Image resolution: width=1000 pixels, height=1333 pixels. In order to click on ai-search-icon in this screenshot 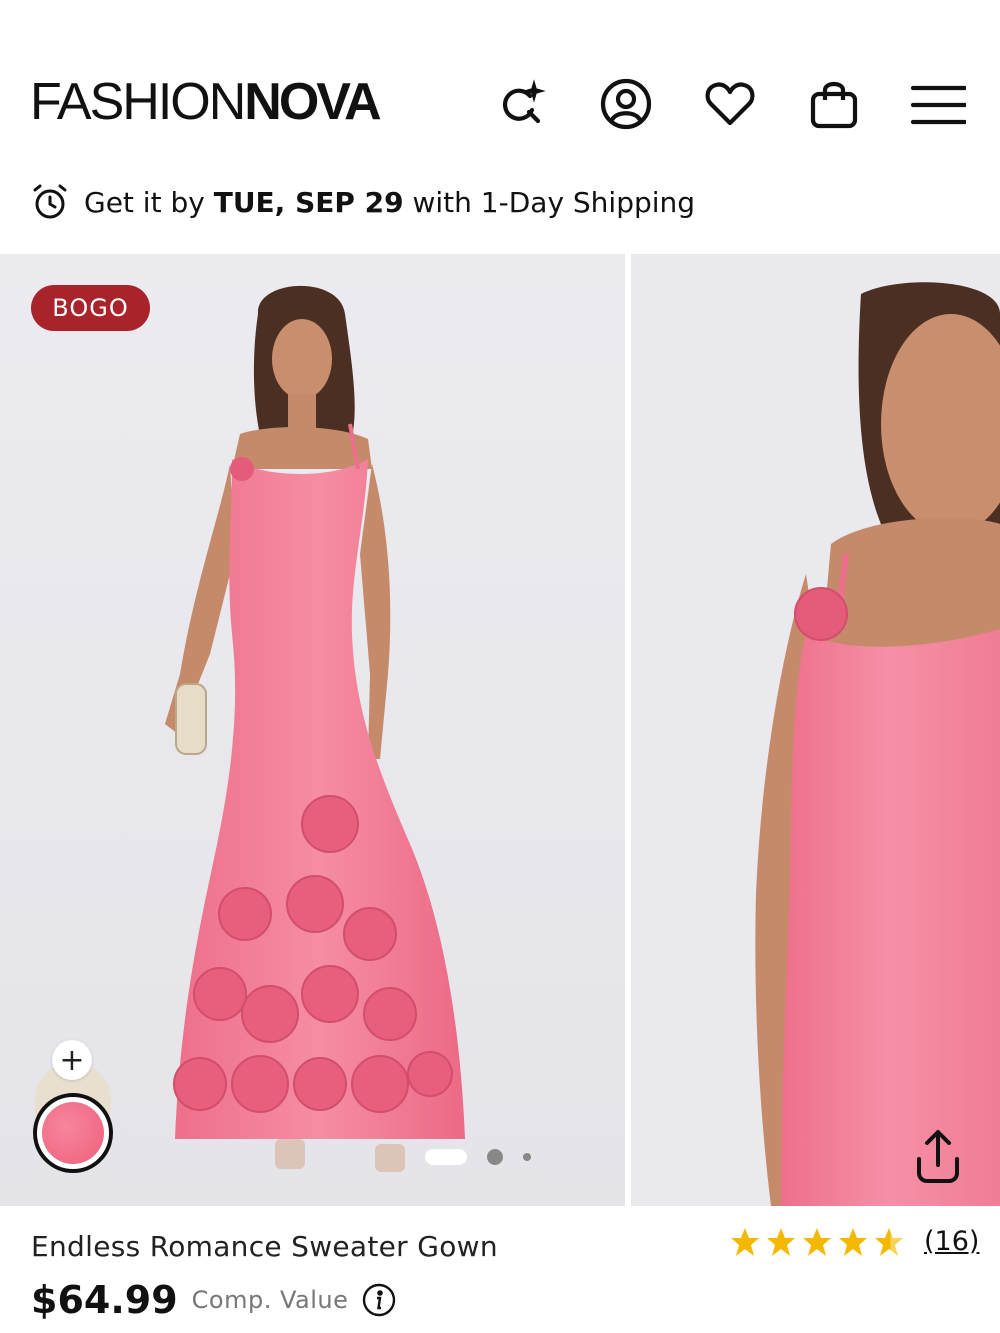, I will do `click(522, 104)`.